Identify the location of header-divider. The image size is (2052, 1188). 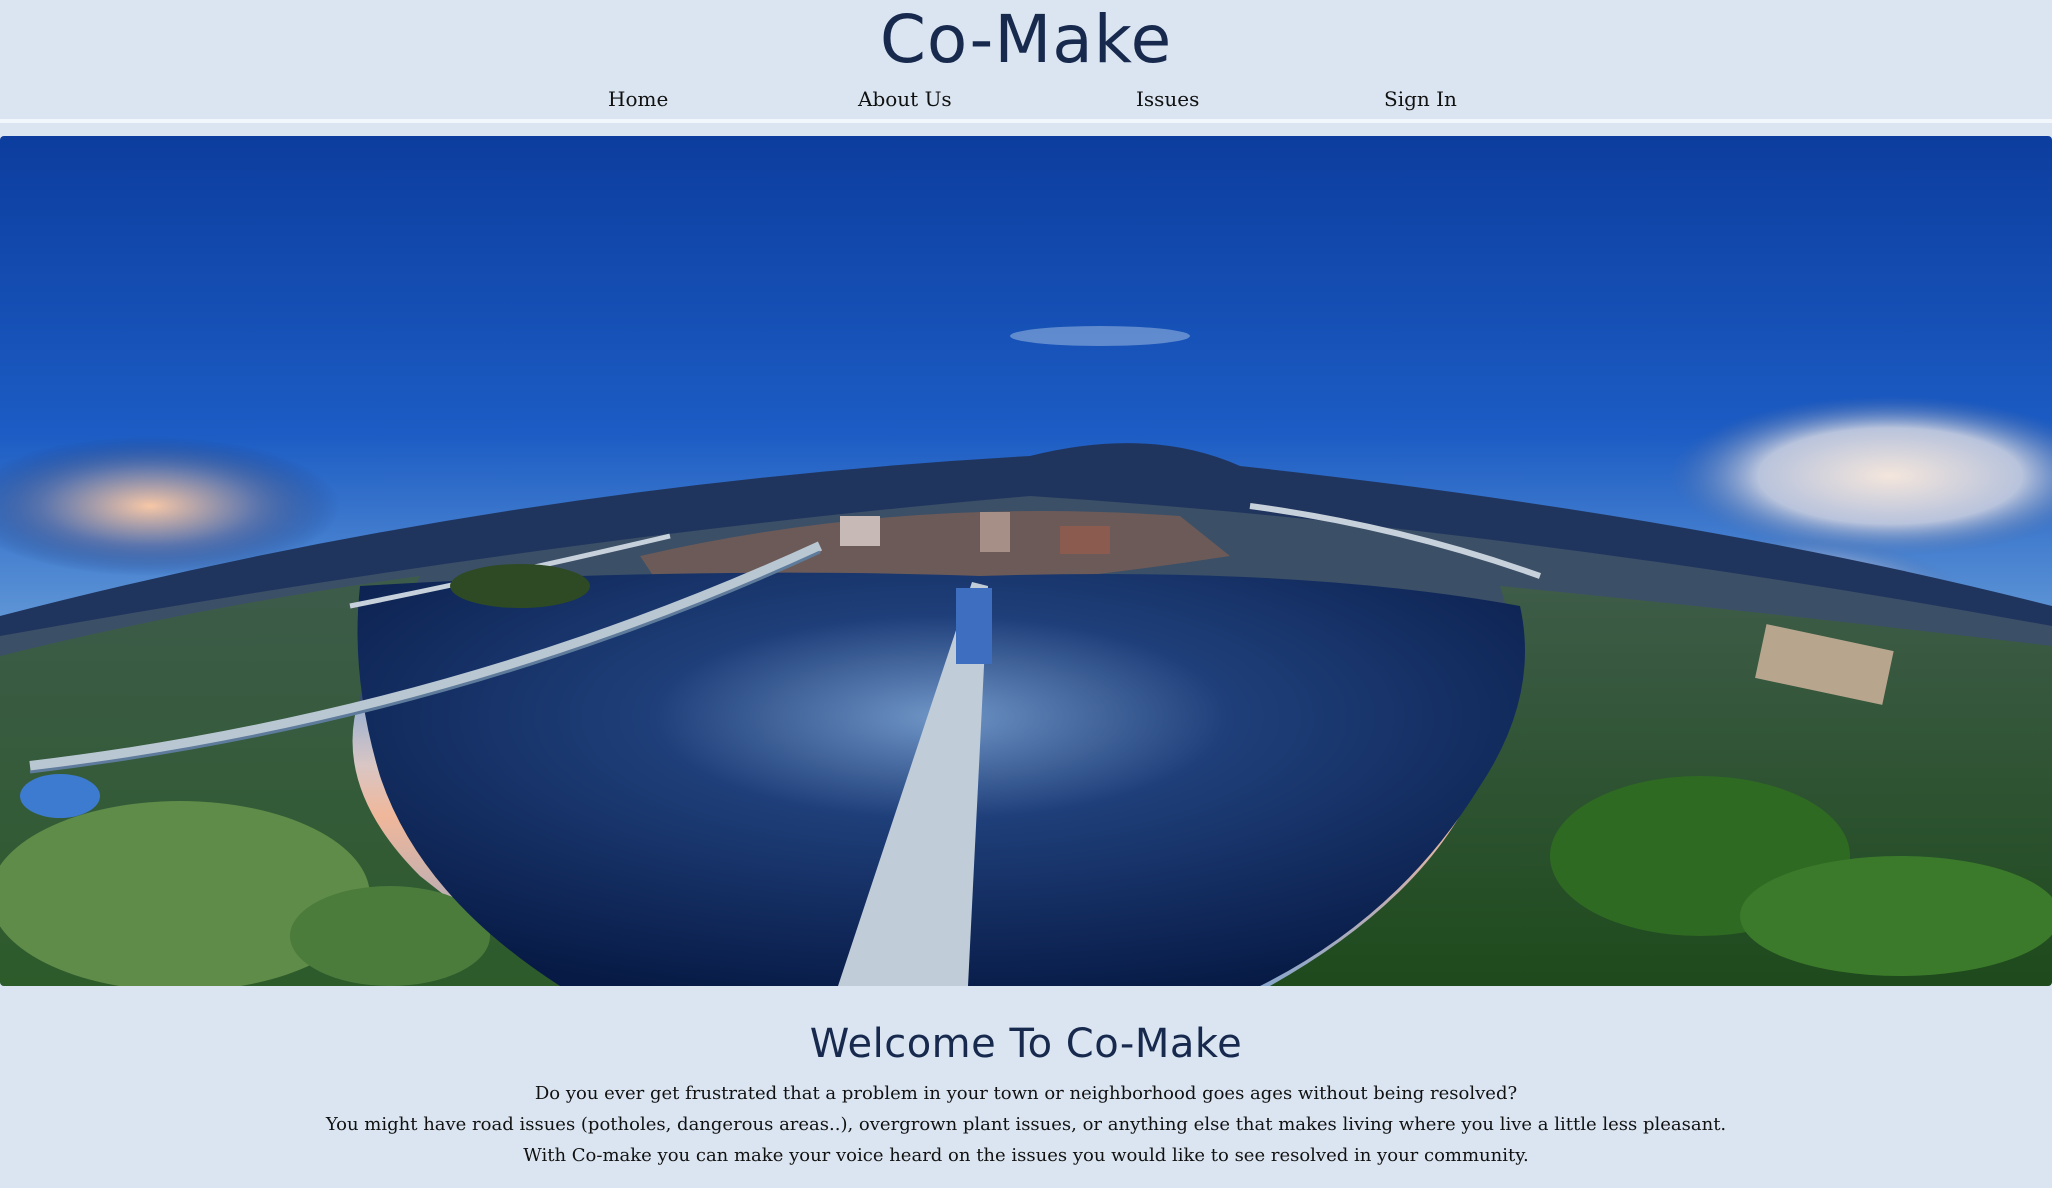
(1026, 121).